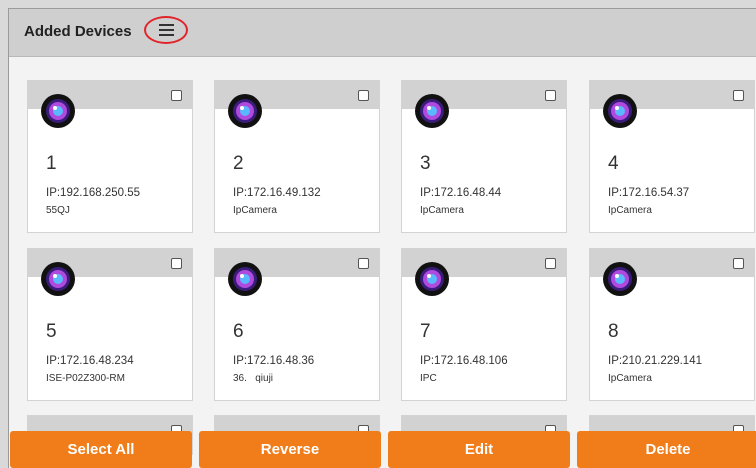 This screenshot has width=756, height=468. I want to click on header-bar: Added Devices, so click(382, 33).